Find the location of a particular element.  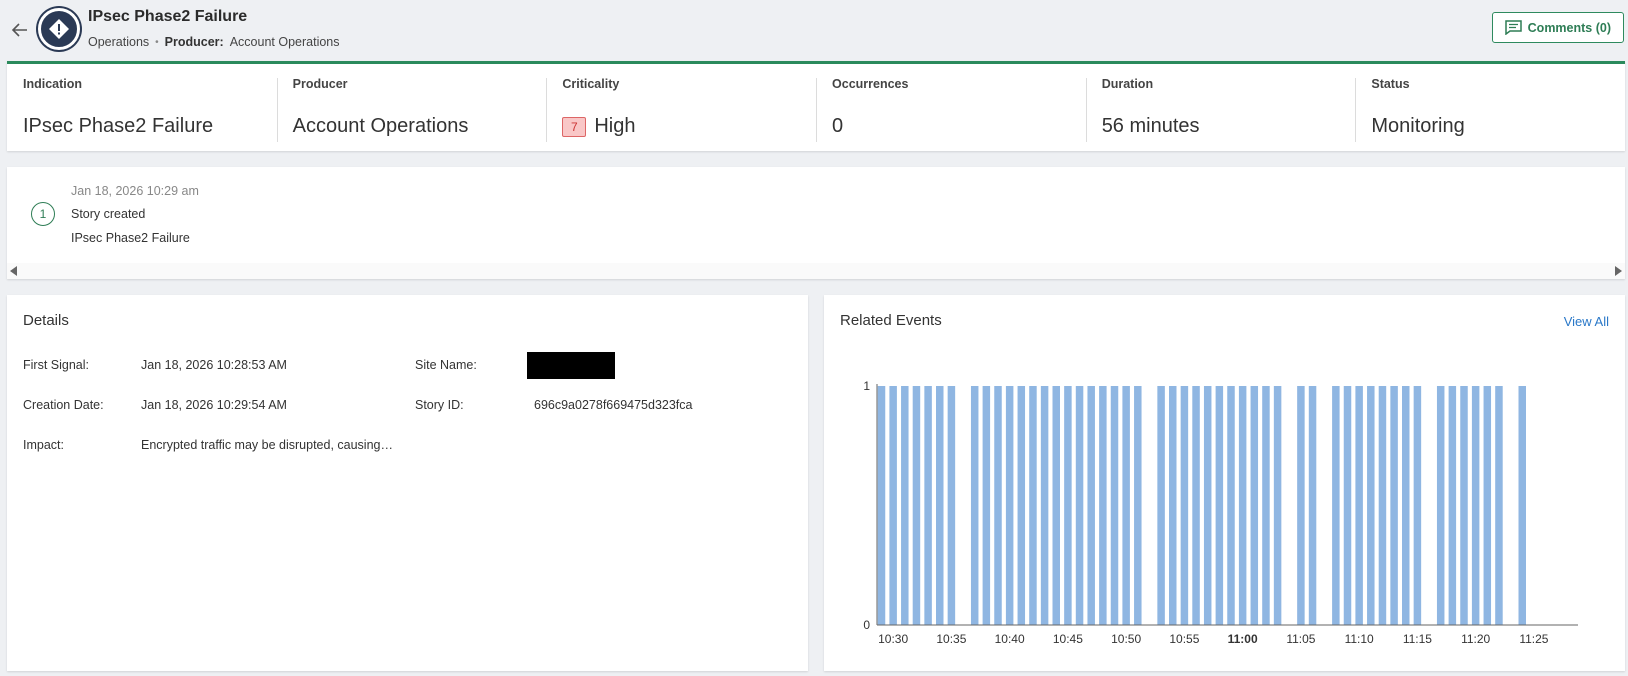

summary-label: Duration is located at coordinates (1127, 84).